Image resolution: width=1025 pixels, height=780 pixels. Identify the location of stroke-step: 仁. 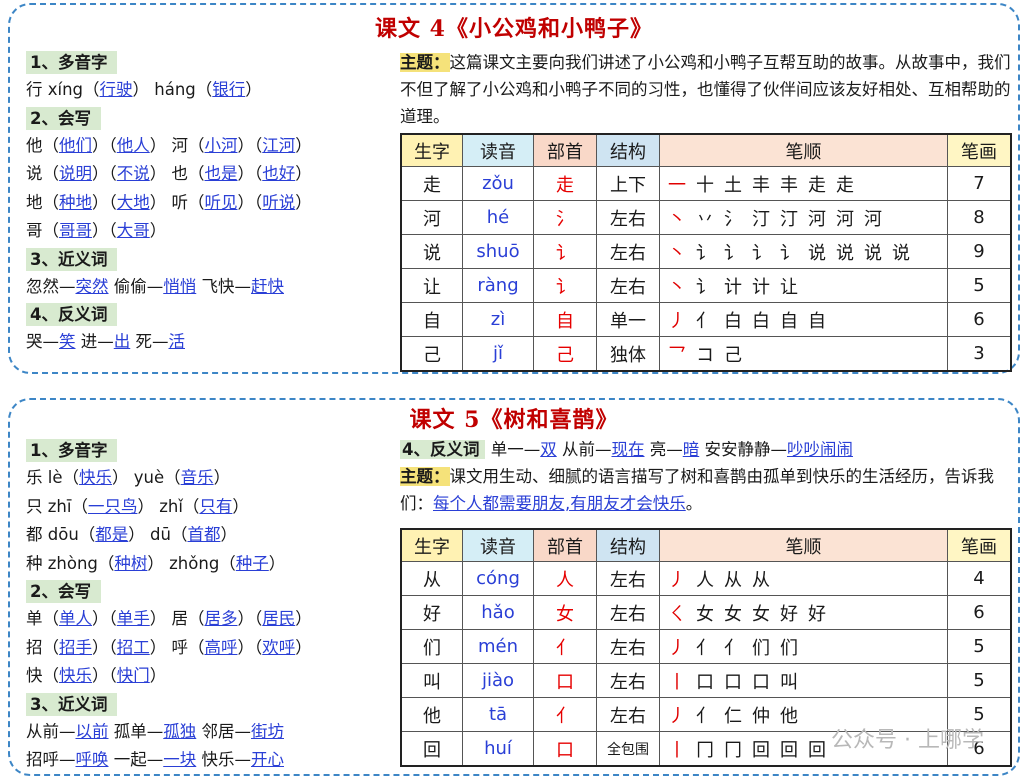
(738, 716).